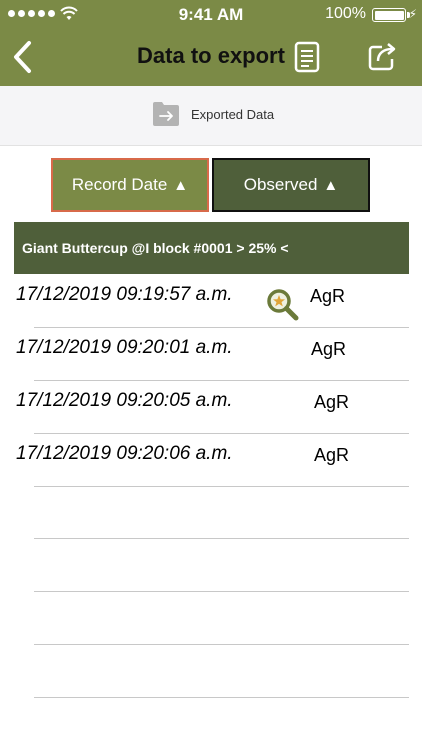 The image size is (422, 750). I want to click on sort-record-date-button: Record Date ▲, so click(130, 185).